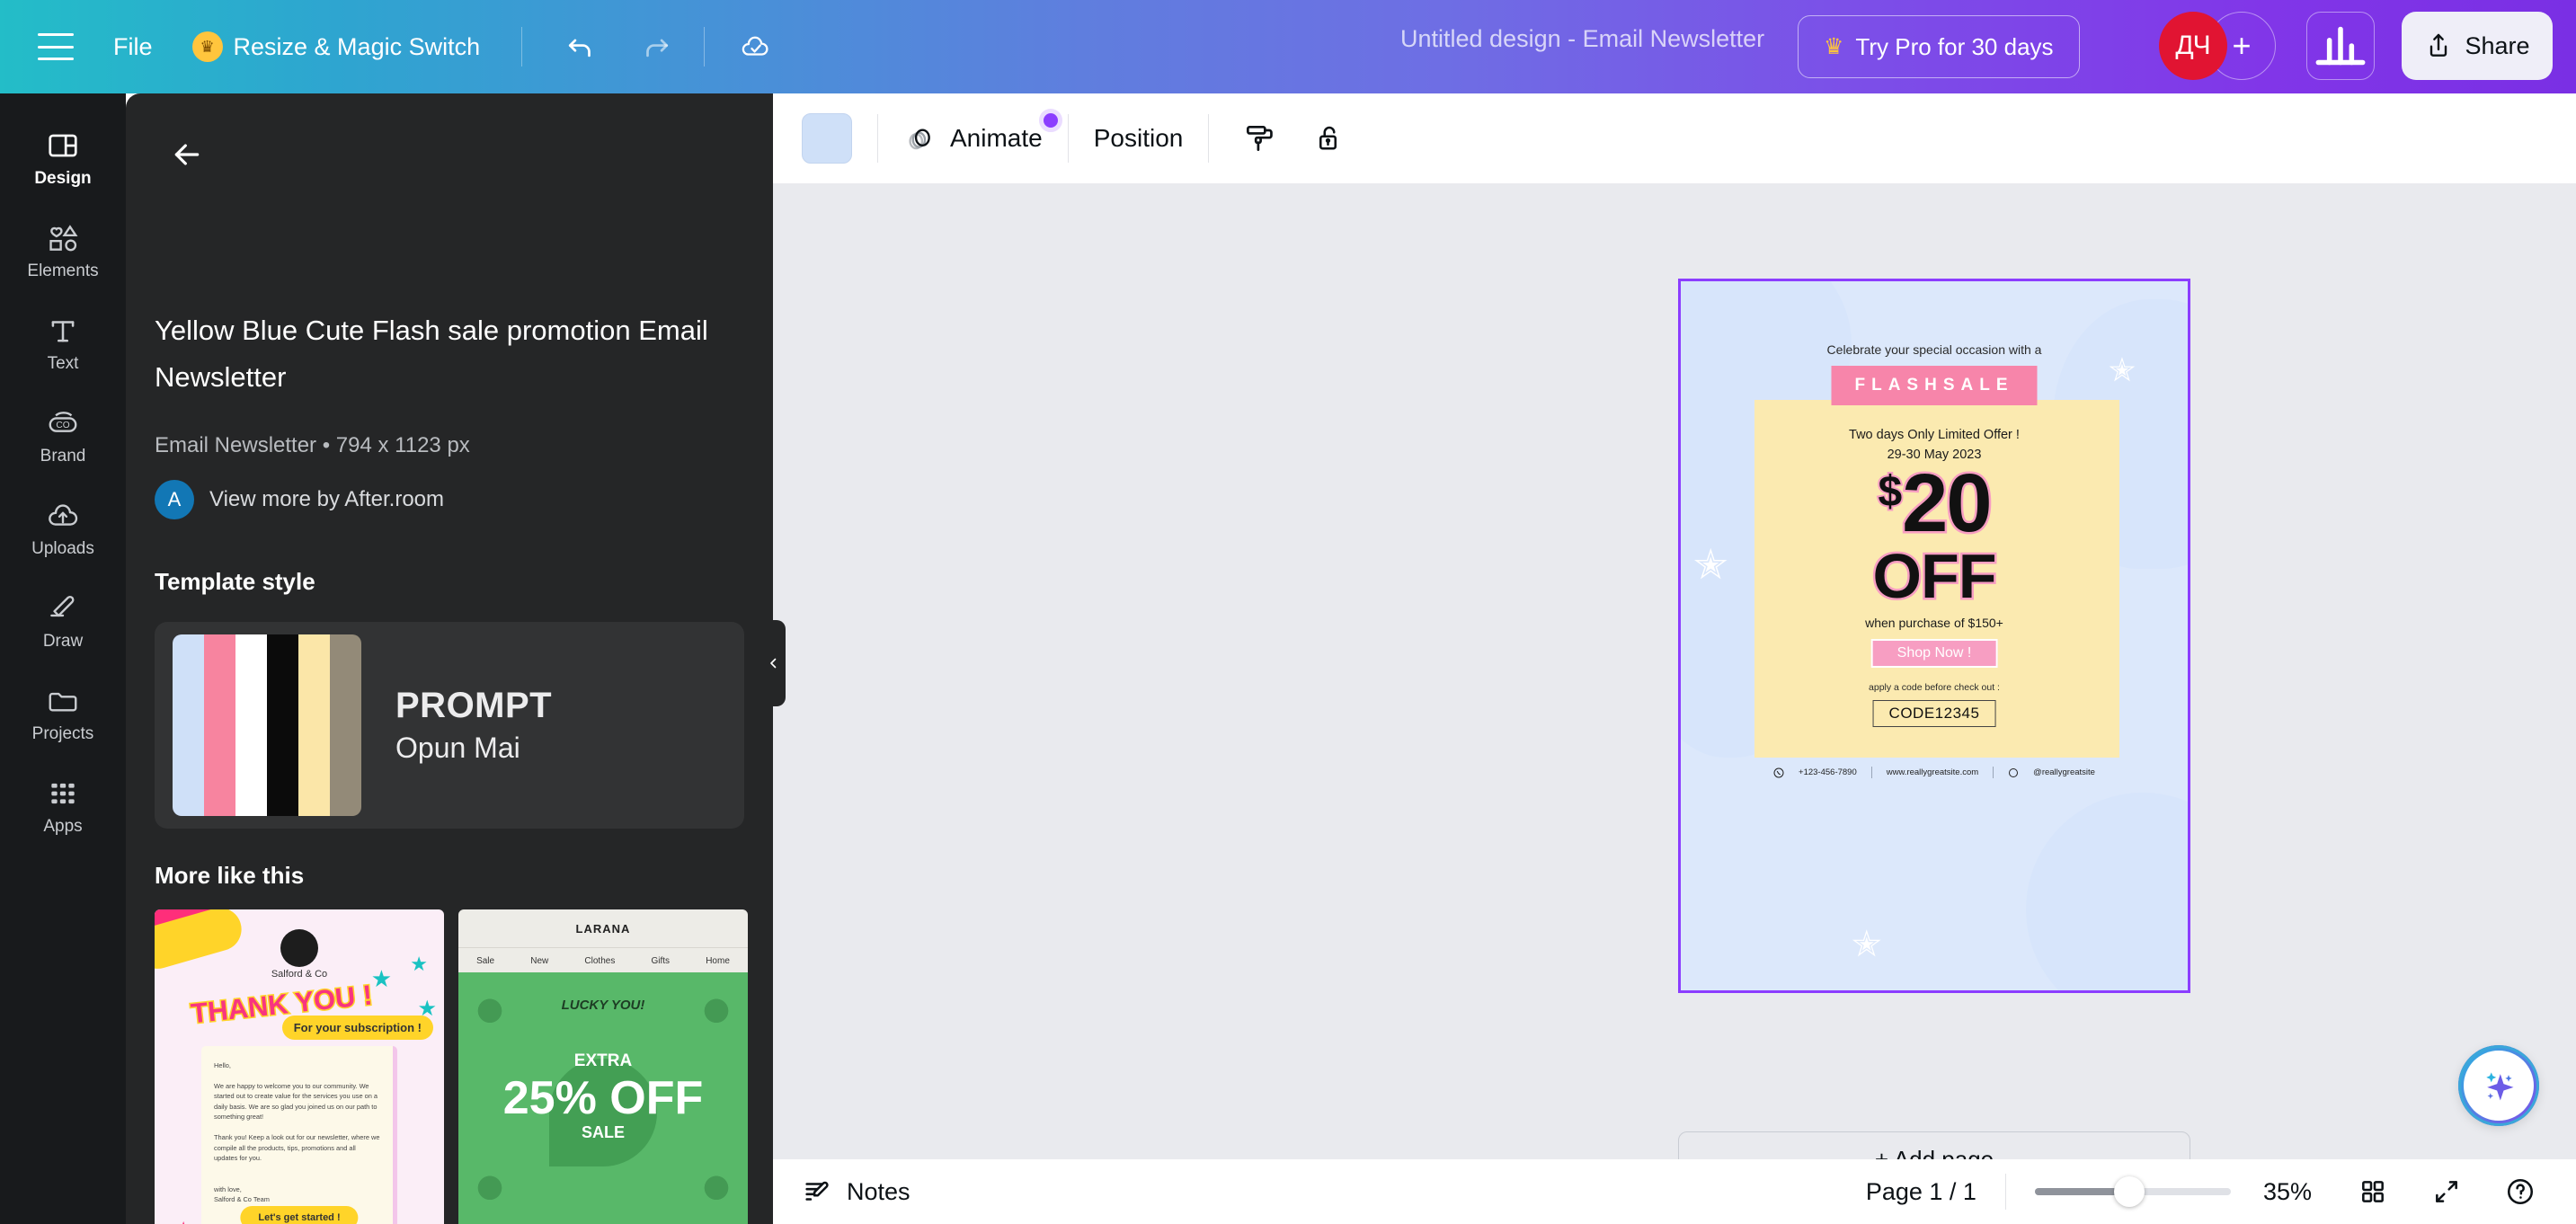  What do you see at coordinates (2373, 1191) in the screenshot?
I see `grid-view-icon` at bounding box center [2373, 1191].